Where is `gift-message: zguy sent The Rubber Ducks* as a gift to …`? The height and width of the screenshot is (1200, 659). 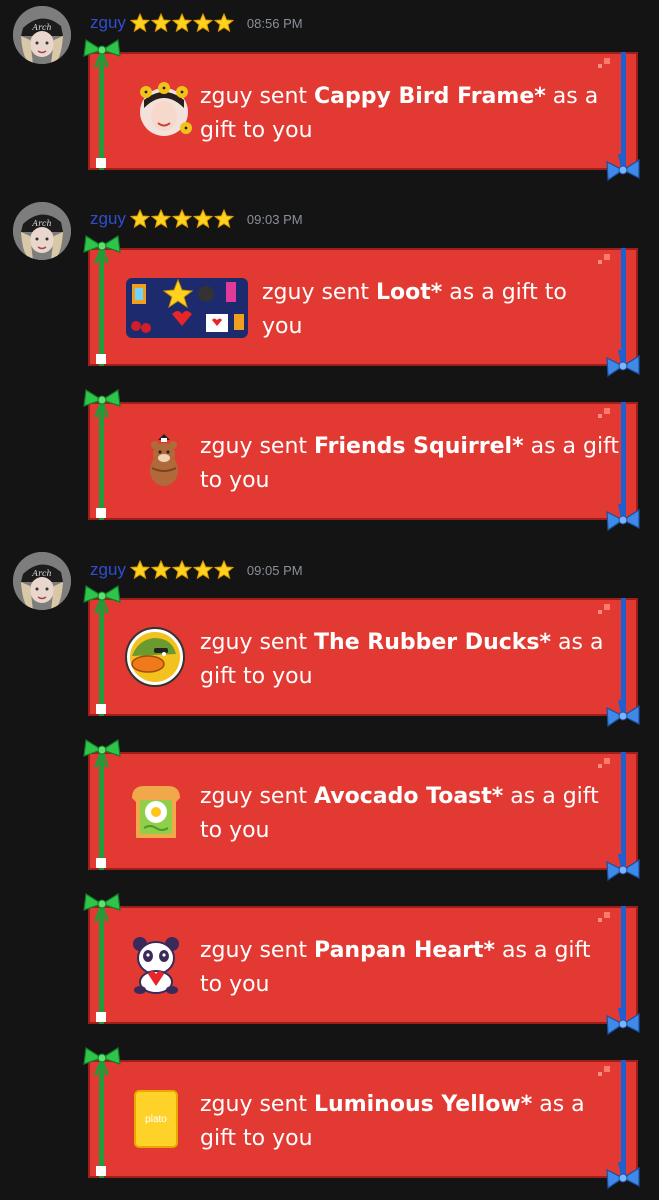
gift-message: zguy sent The Rubber Ducks* as a gift to … is located at coordinates (402, 659).